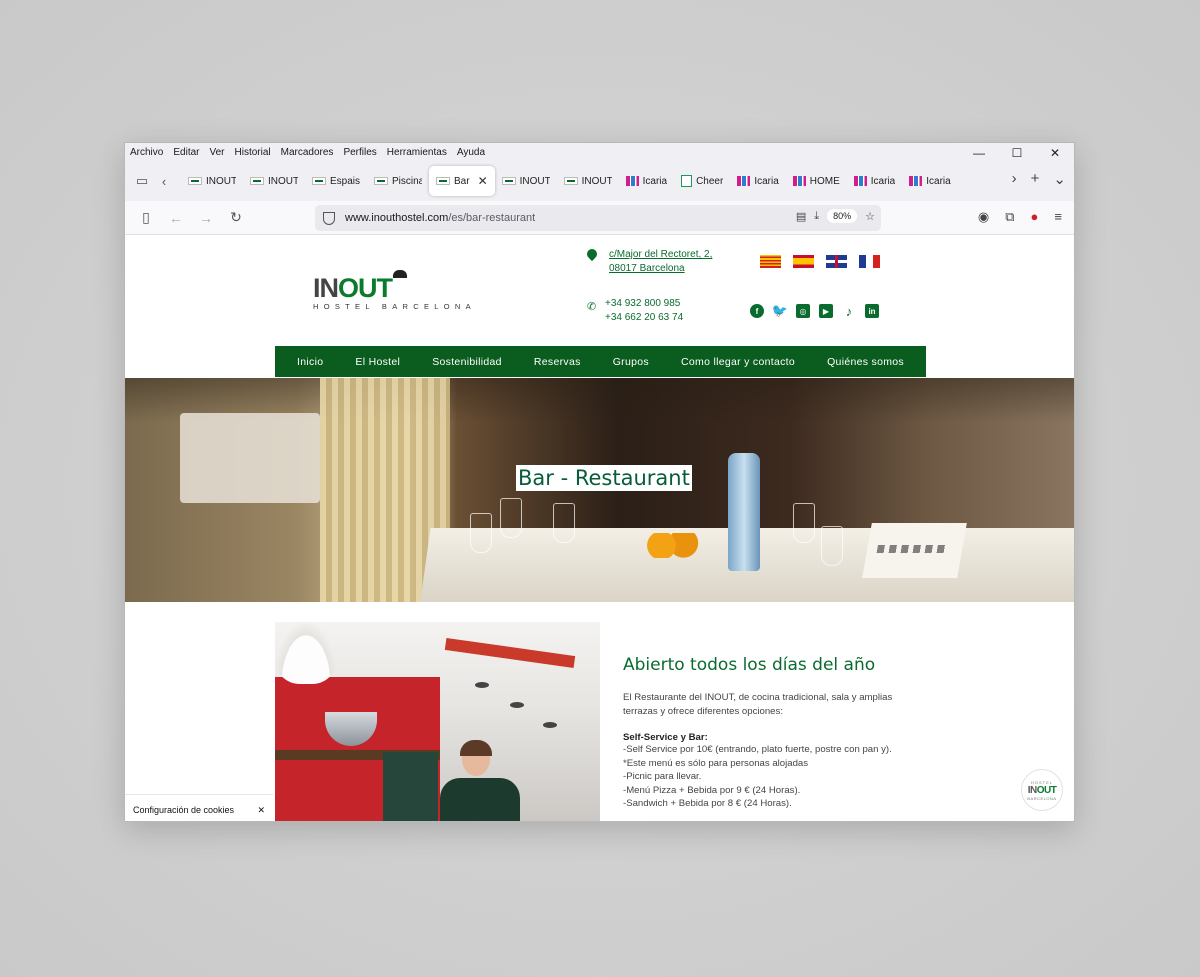  What do you see at coordinates (1042, 790) in the screenshot?
I see `inout-badge: HOSTEL INOUT BARCELONA` at bounding box center [1042, 790].